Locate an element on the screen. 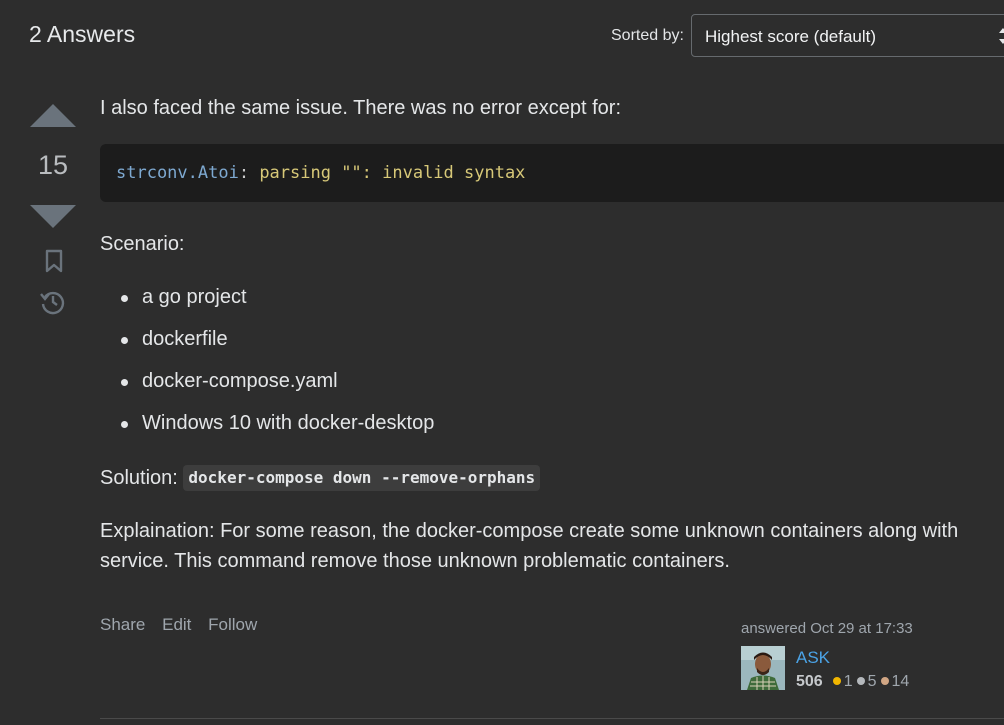  code-colon: : is located at coordinates (244, 173).